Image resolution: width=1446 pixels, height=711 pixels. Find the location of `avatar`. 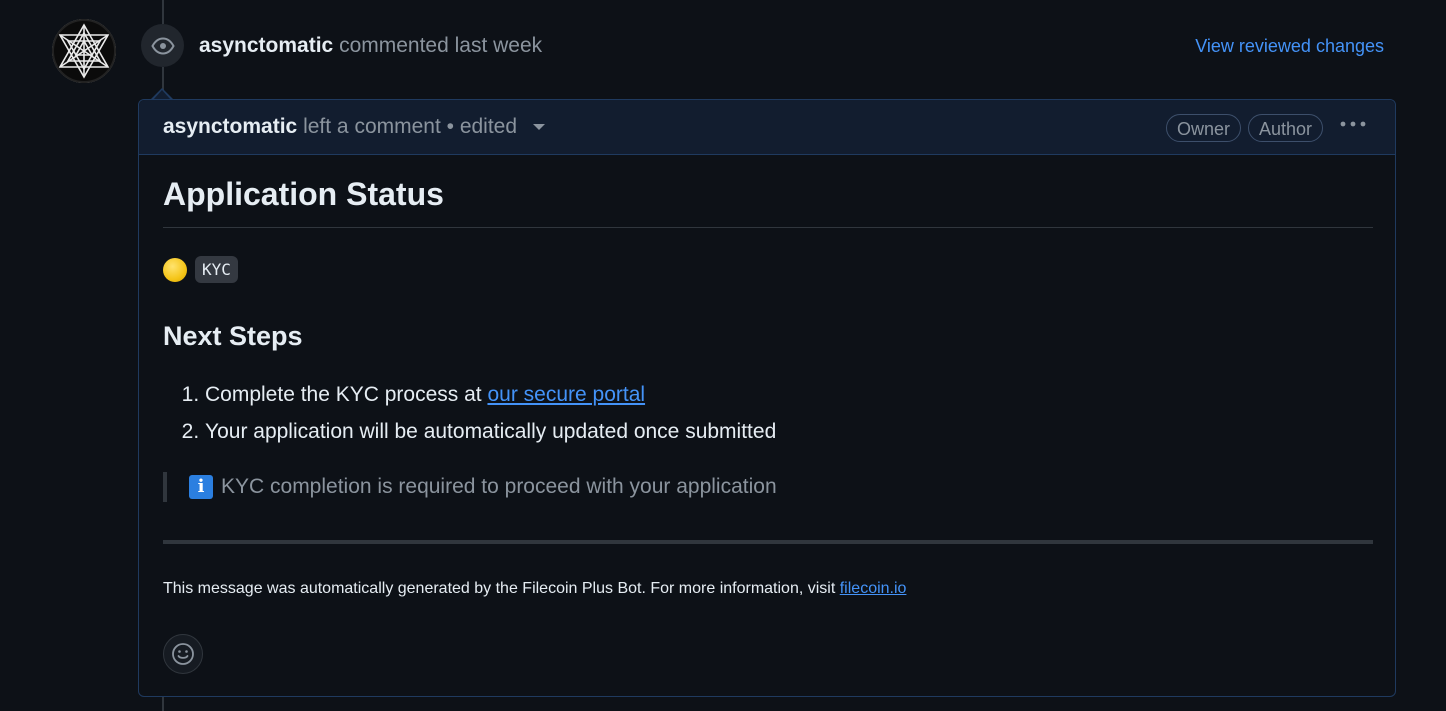

avatar is located at coordinates (84, 51).